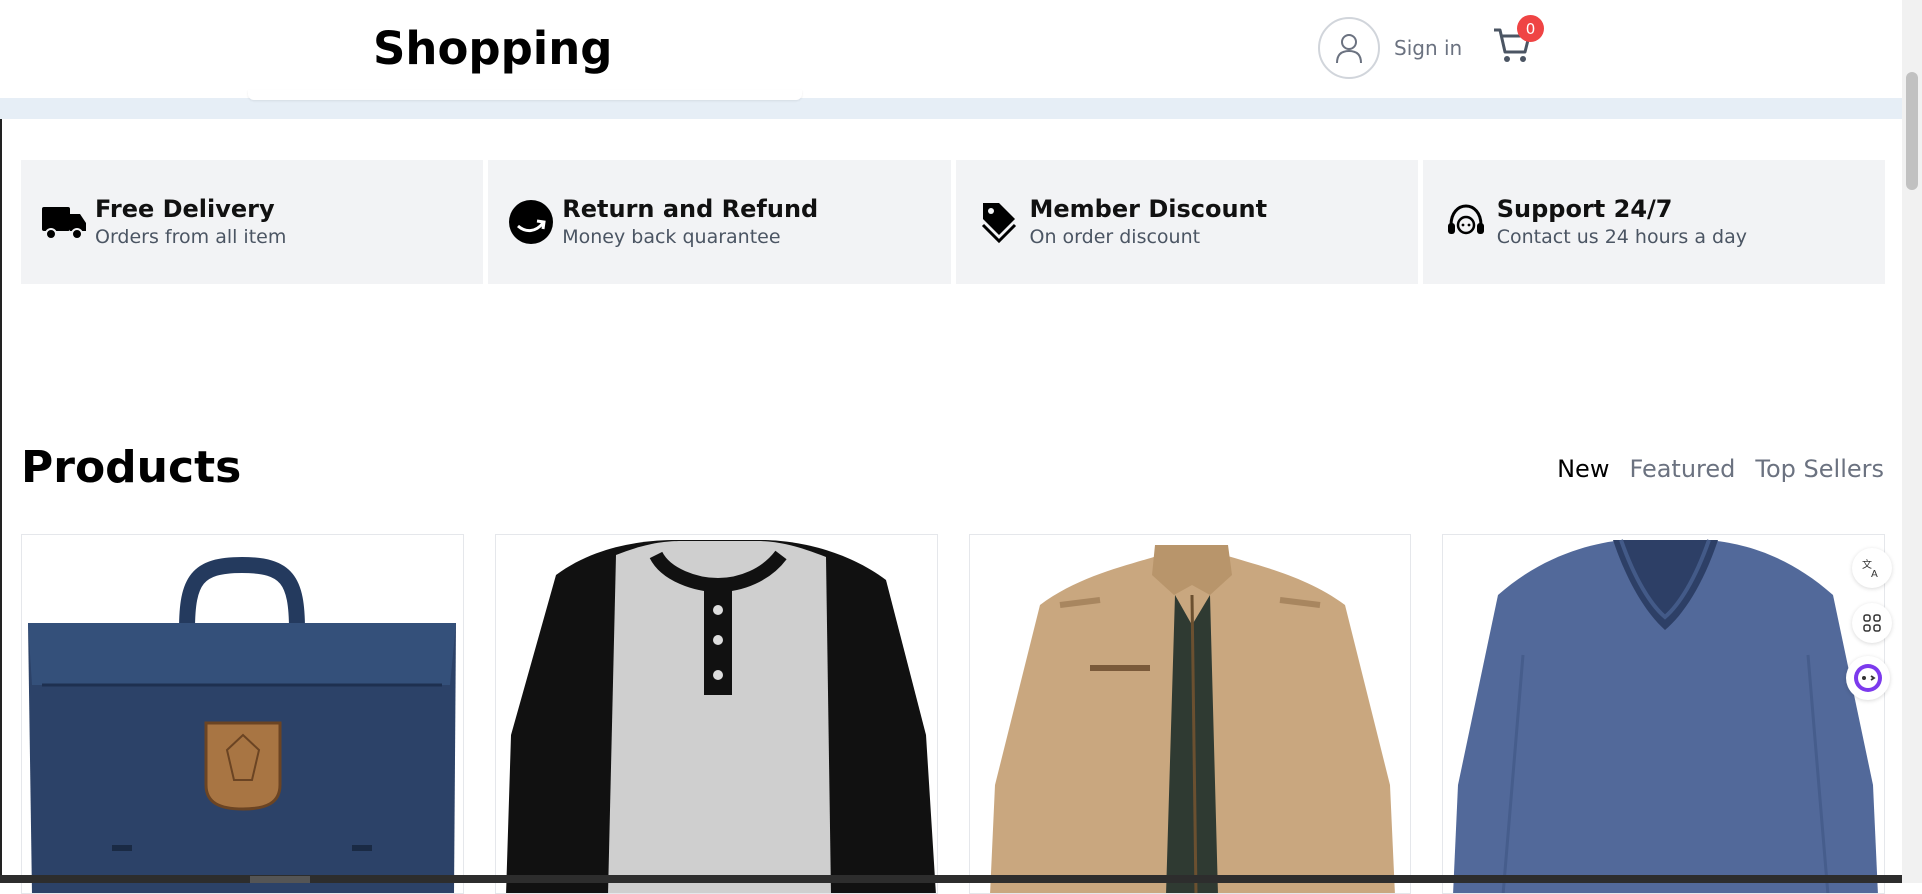 This screenshot has width=1922, height=894. What do you see at coordinates (1583, 469) in the screenshot?
I see `tab-new: New` at bounding box center [1583, 469].